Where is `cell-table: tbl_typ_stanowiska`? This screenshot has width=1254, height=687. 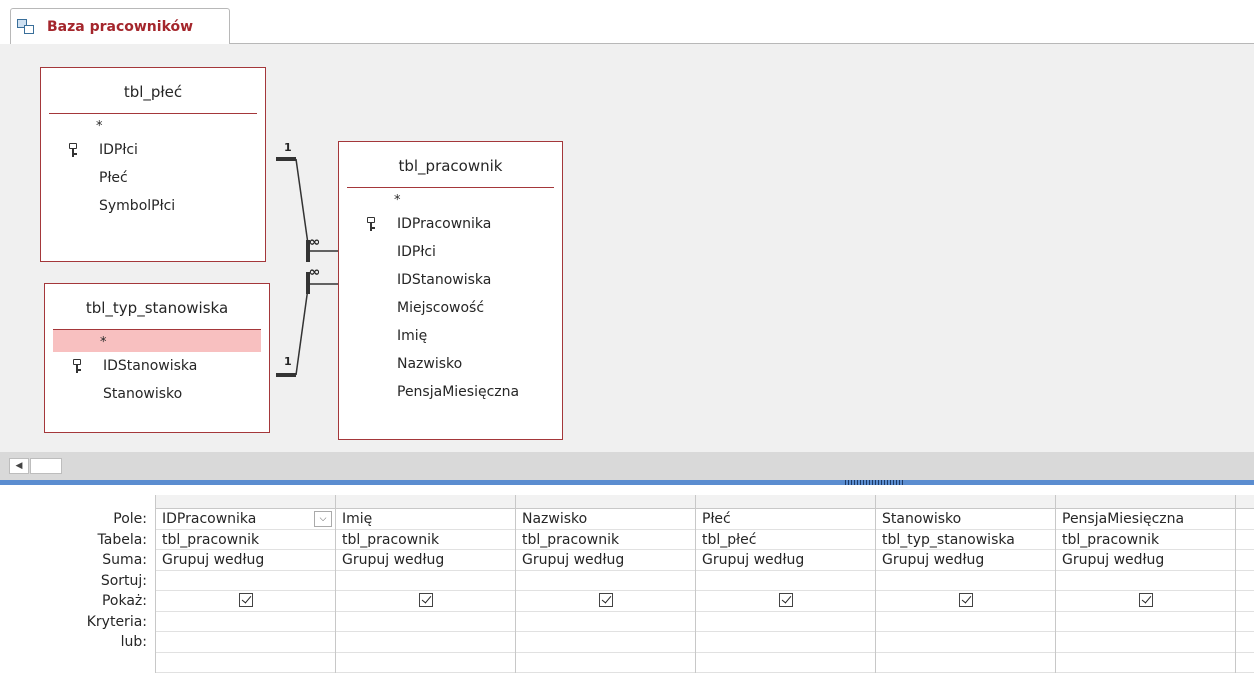
cell-table: tbl_typ_stanowiska is located at coordinates (965, 540).